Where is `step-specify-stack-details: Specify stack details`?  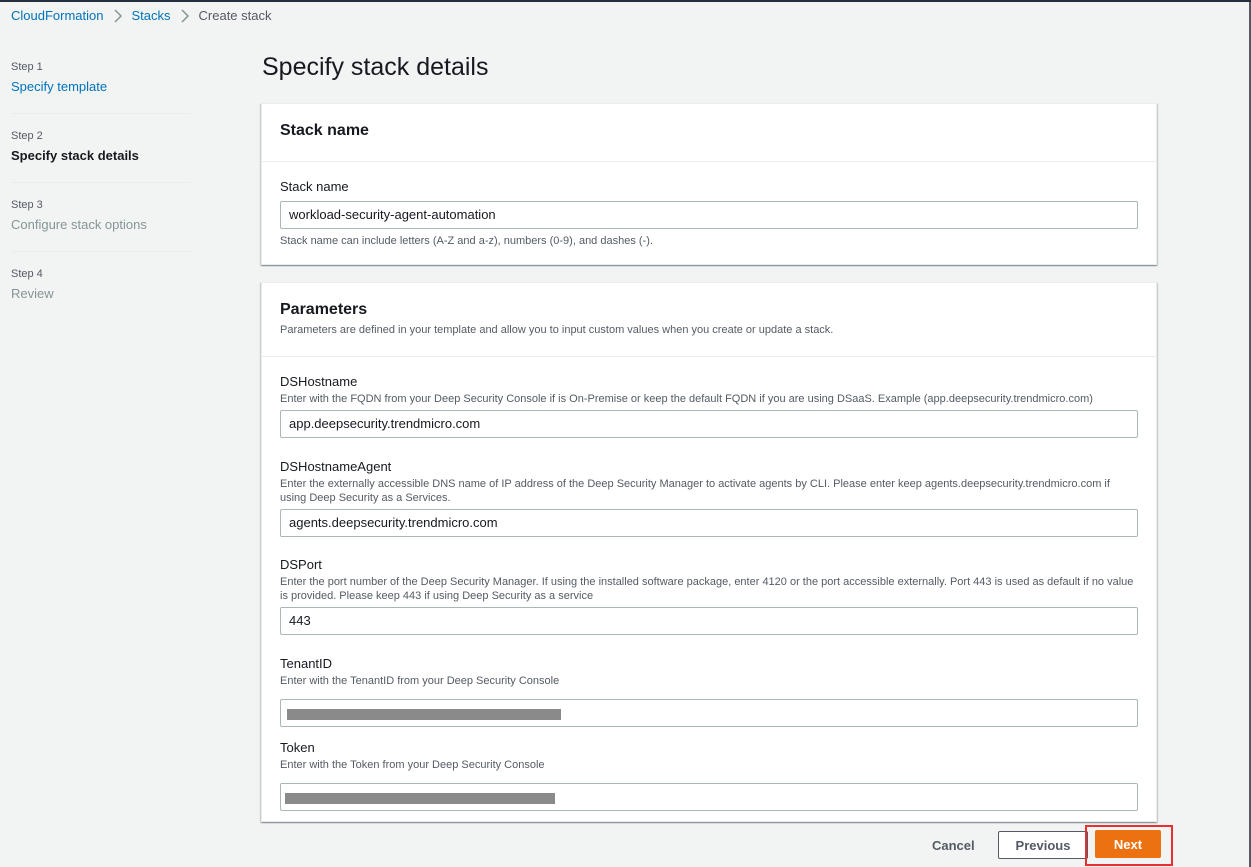
step-specify-stack-details: Specify stack details is located at coordinates (75, 155).